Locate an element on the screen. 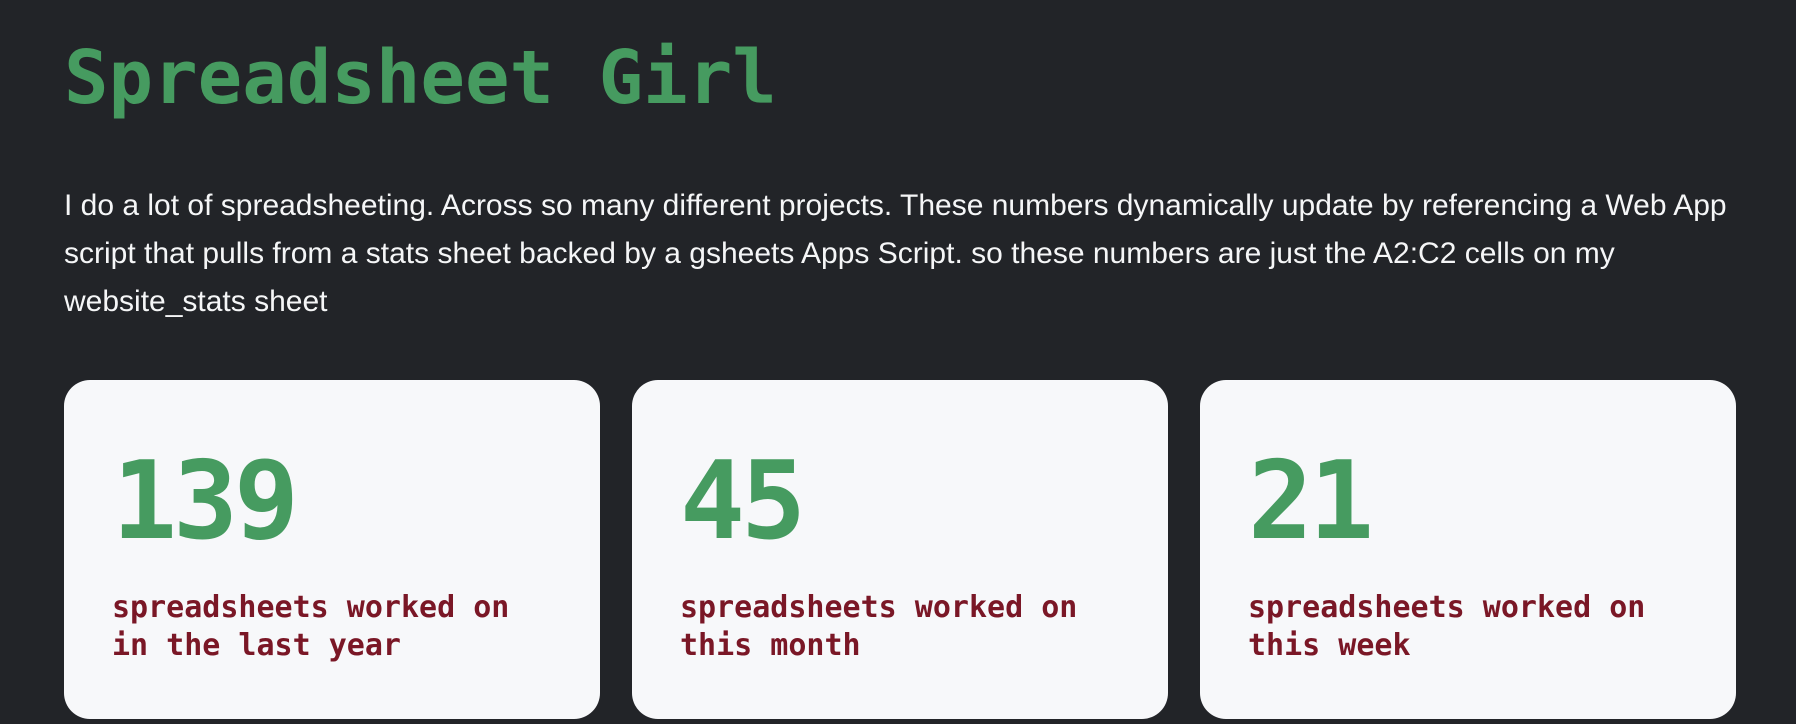  stat-label-week: spreadsheets worked on this week is located at coordinates (1447, 626).